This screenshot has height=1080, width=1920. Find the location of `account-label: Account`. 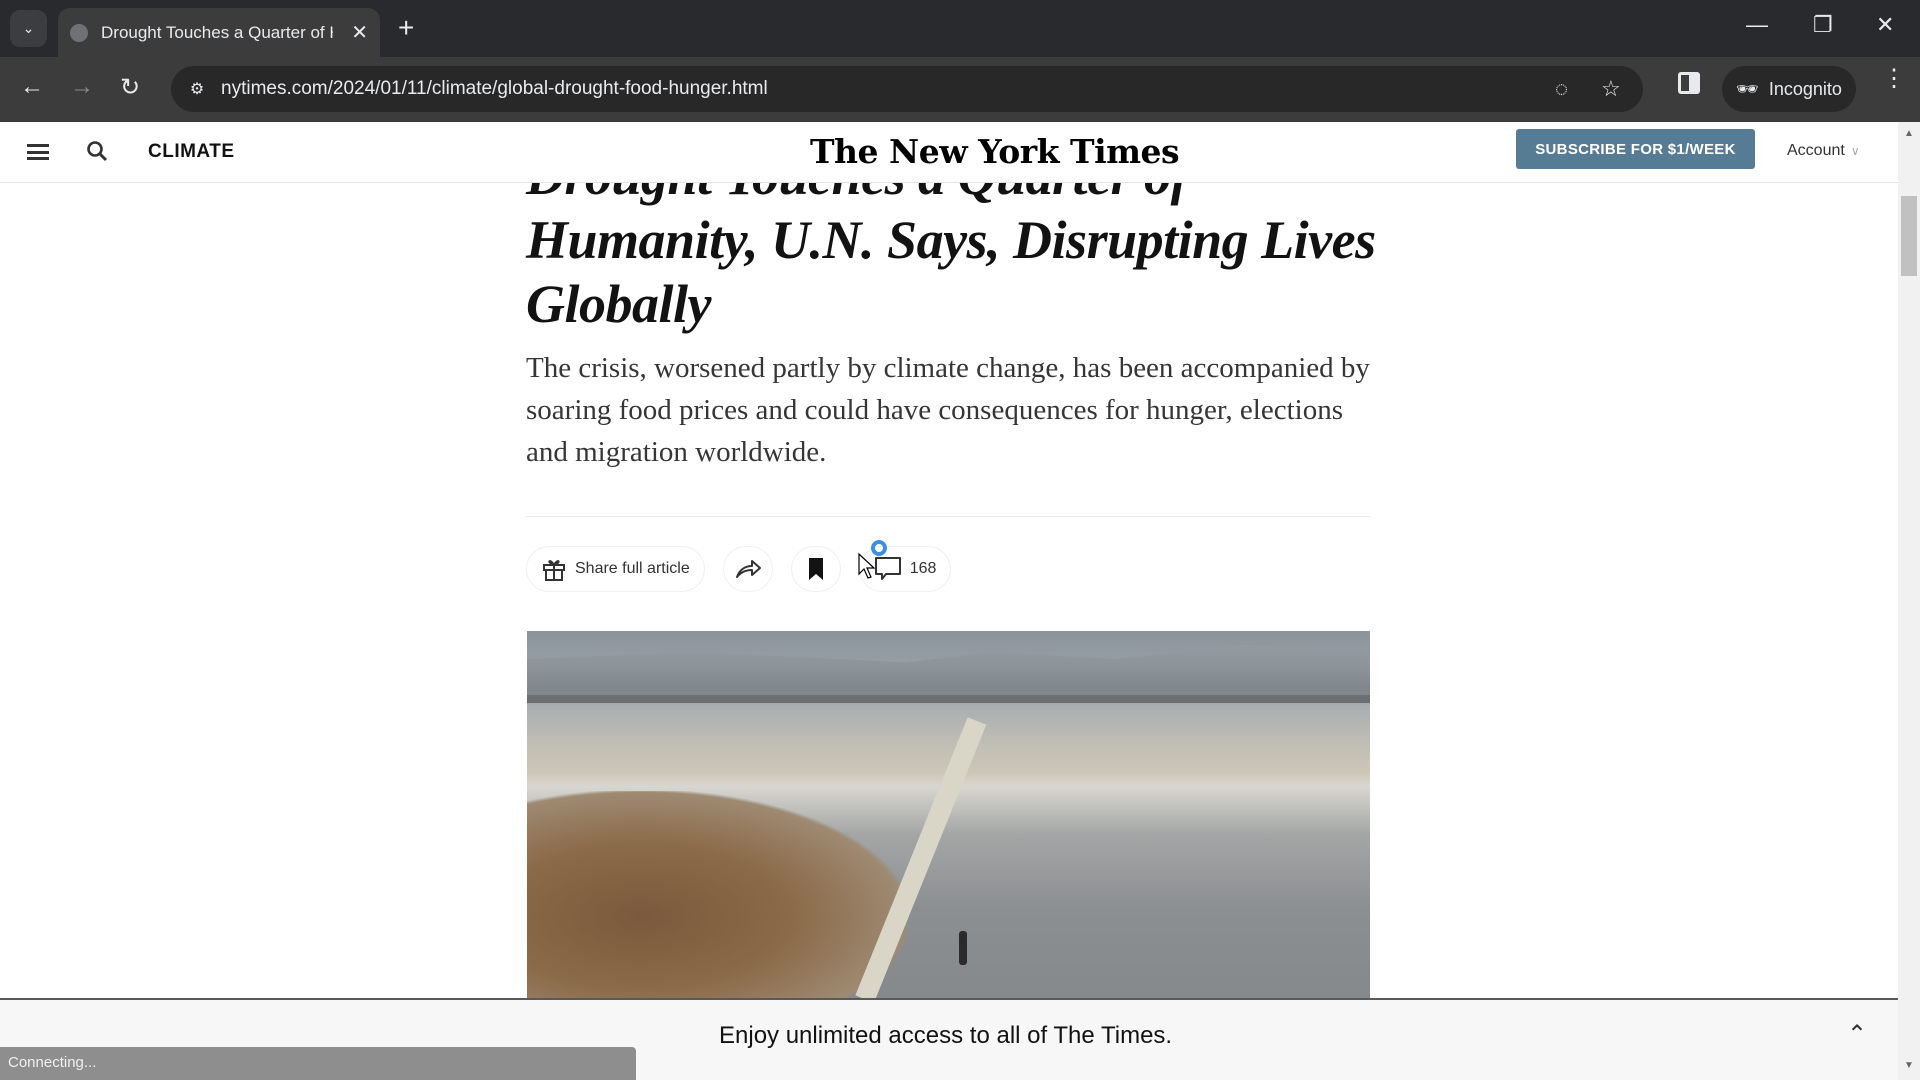

account-label: Account is located at coordinates (1816, 150).